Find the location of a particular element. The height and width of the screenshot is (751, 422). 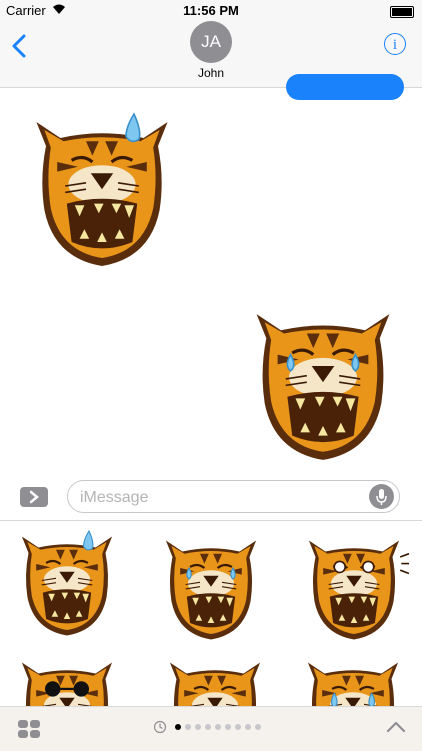

battery-icon is located at coordinates (402, 12).